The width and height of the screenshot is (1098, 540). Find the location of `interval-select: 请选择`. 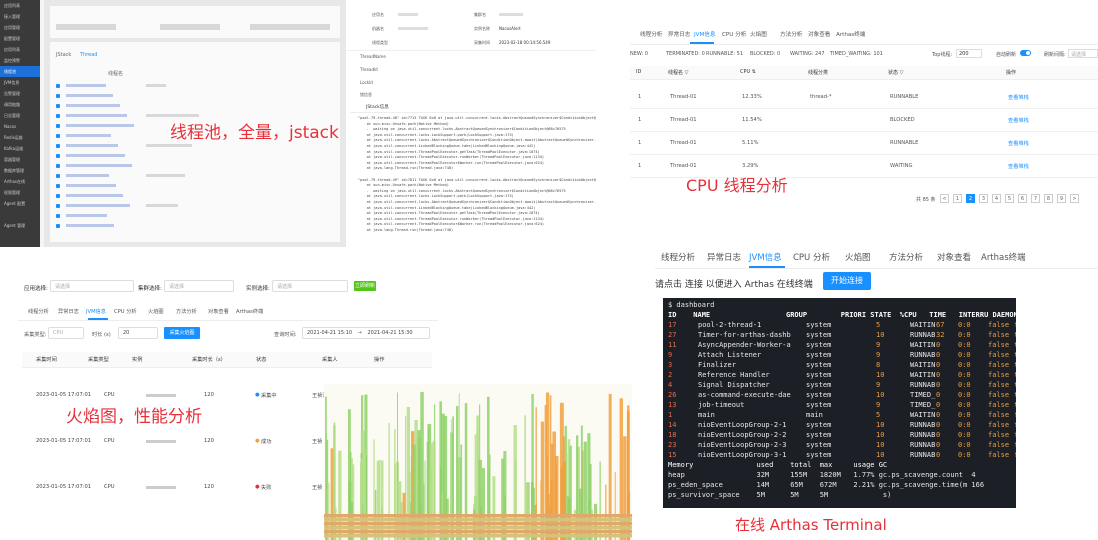

interval-select: 请选择 is located at coordinates (1083, 53).